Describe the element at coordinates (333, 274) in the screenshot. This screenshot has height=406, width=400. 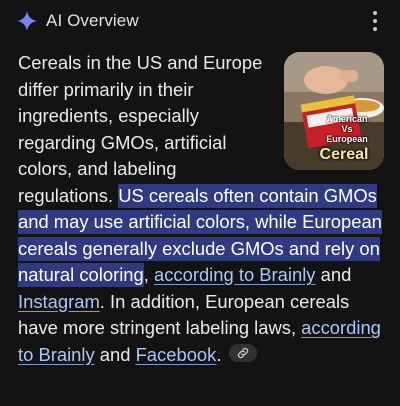
I see `and-text: and` at that location.